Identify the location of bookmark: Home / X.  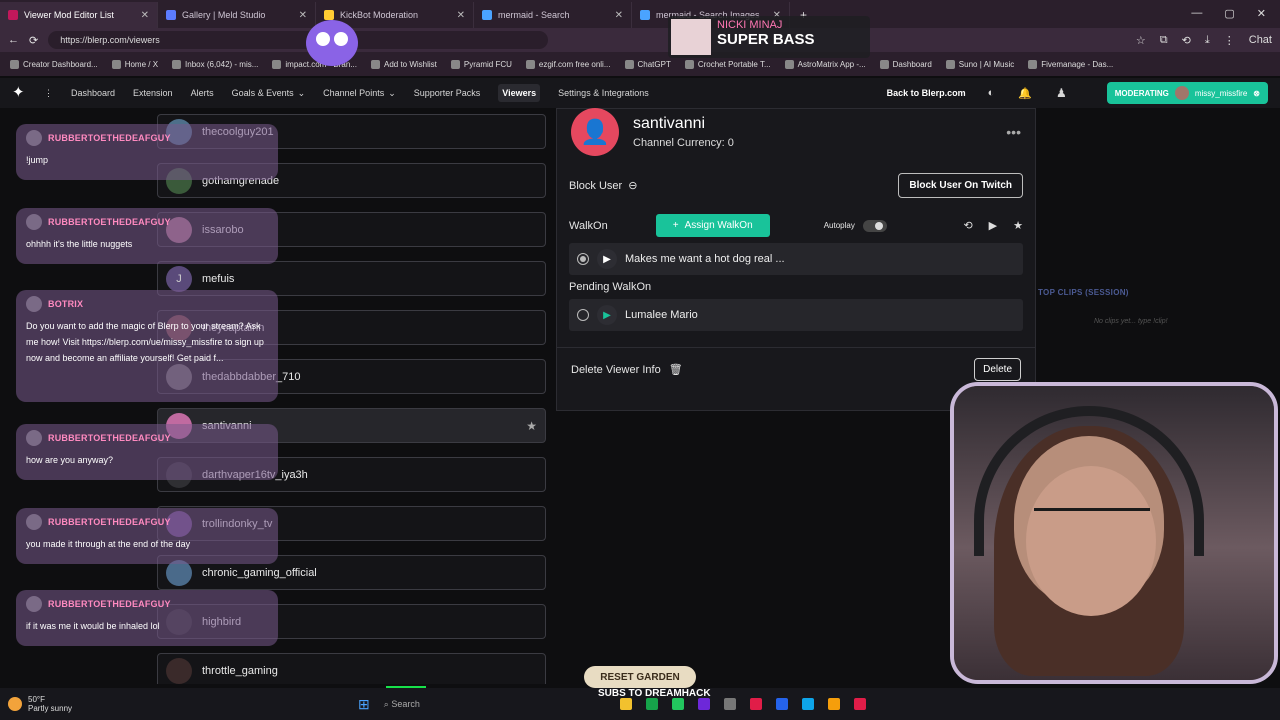
(134, 64).